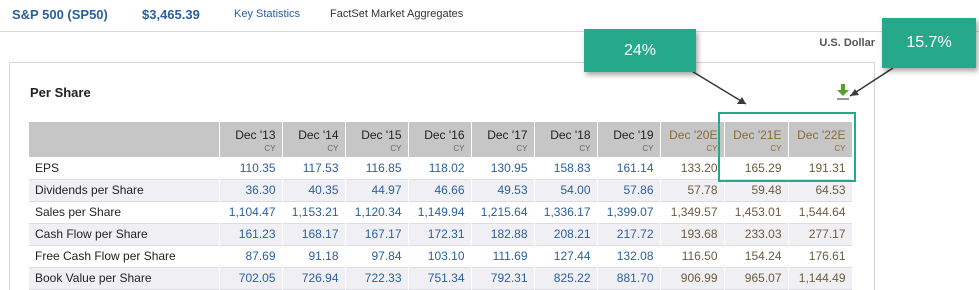 The height and width of the screenshot is (290, 979). What do you see at coordinates (503, 278) in the screenshot?
I see `table-cell: 792.31` at bounding box center [503, 278].